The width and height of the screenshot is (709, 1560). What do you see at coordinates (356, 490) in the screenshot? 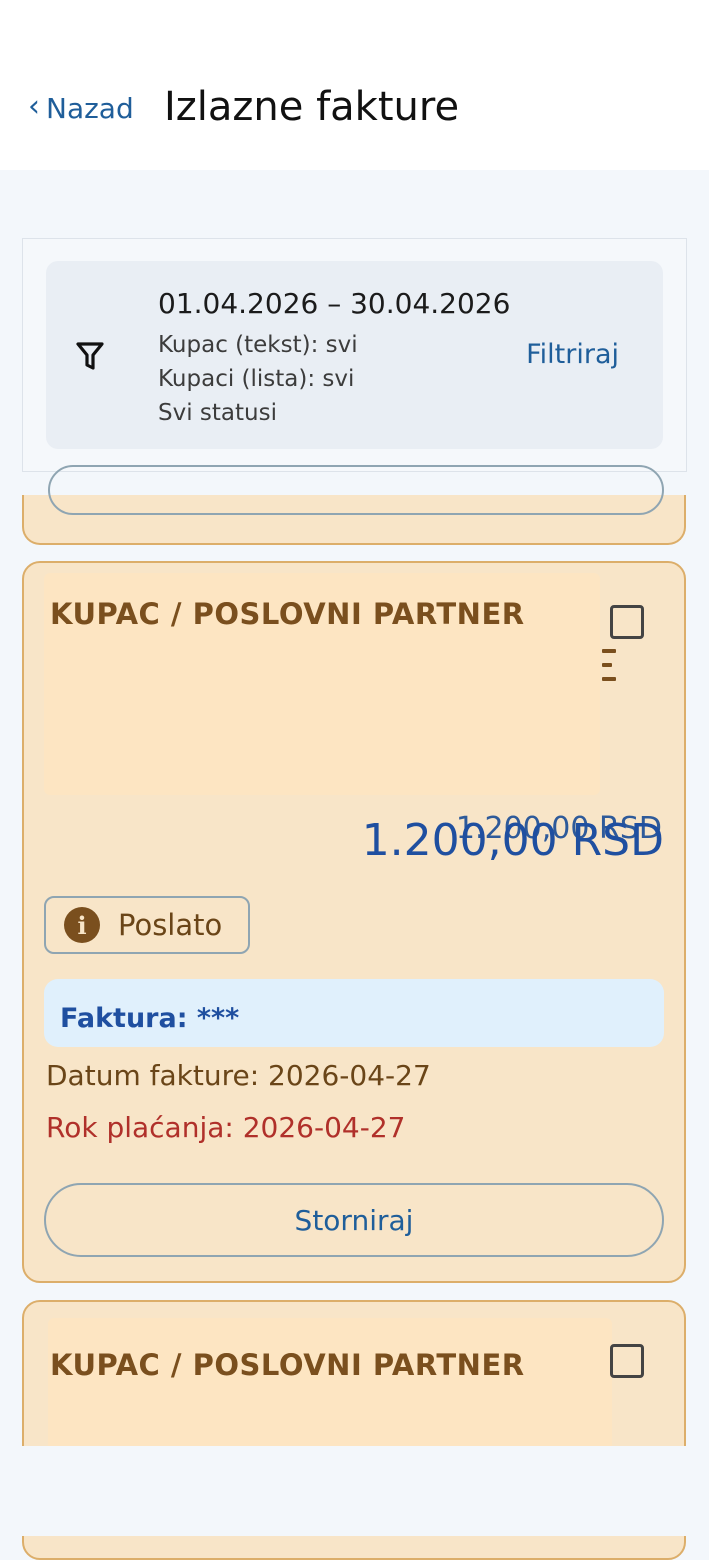
I see `previous-card-button` at bounding box center [356, 490].